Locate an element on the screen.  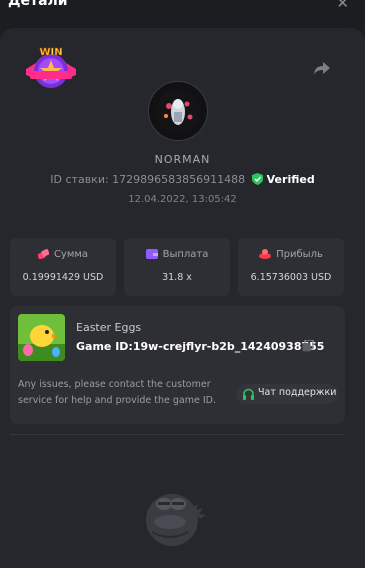
share-icon is located at coordinates (322, 68).